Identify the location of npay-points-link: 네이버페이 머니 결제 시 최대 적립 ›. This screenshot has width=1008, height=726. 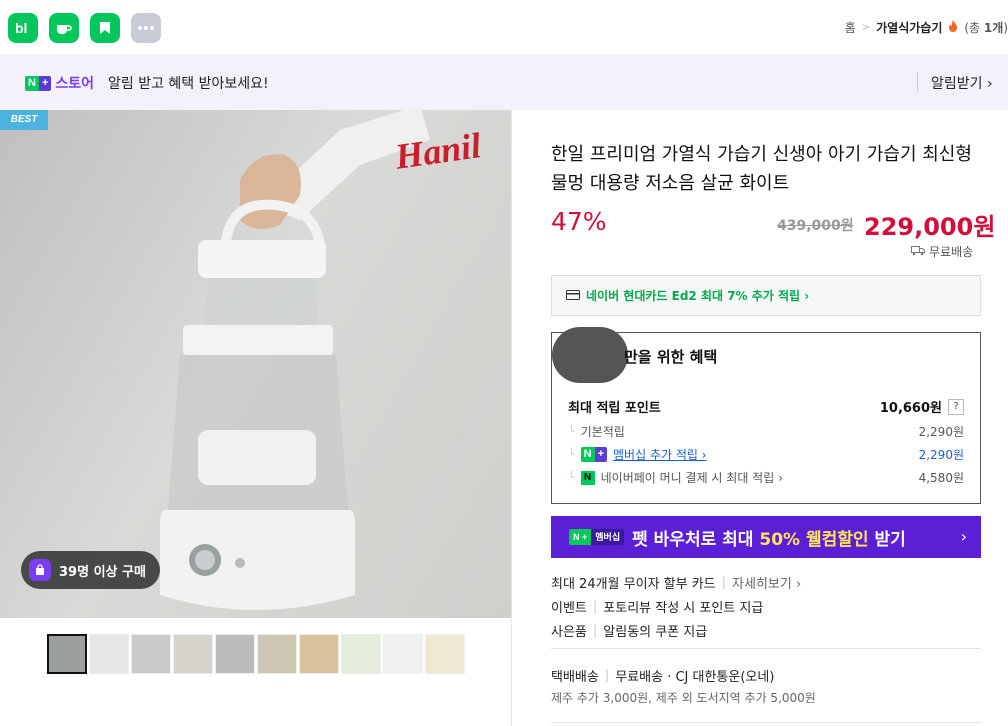
(692, 477).